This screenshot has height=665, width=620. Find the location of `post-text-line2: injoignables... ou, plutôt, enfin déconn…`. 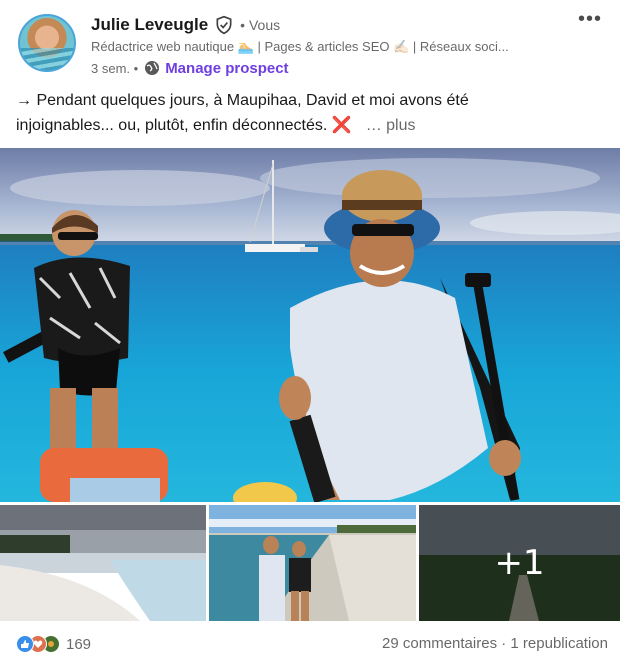

post-text-line2: injoignables... ou, plutôt, enfin déconn… is located at coordinates (311, 125).